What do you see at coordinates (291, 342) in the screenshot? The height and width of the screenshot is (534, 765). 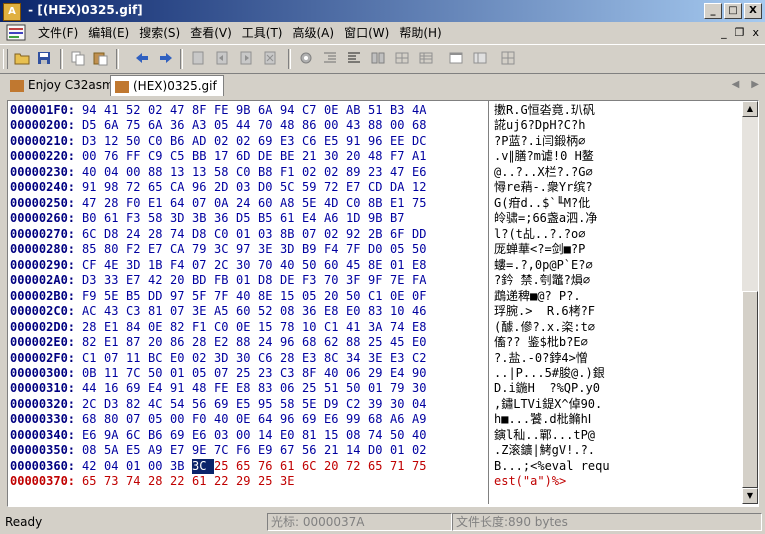 I see `hex-byte: 96` at bounding box center [291, 342].